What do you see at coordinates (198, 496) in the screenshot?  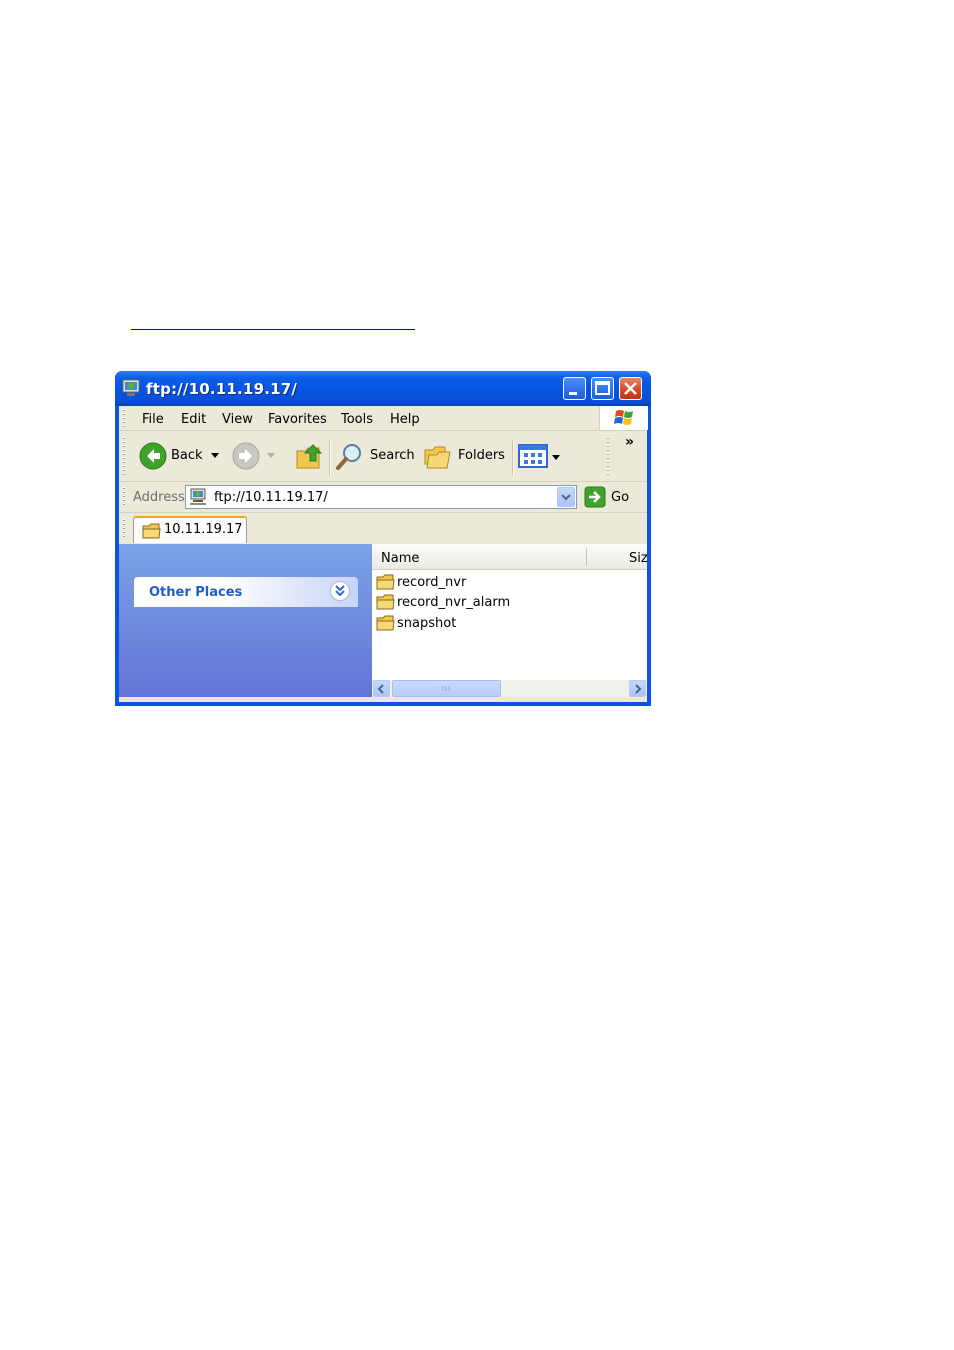 I see `ftp-location-icon` at bounding box center [198, 496].